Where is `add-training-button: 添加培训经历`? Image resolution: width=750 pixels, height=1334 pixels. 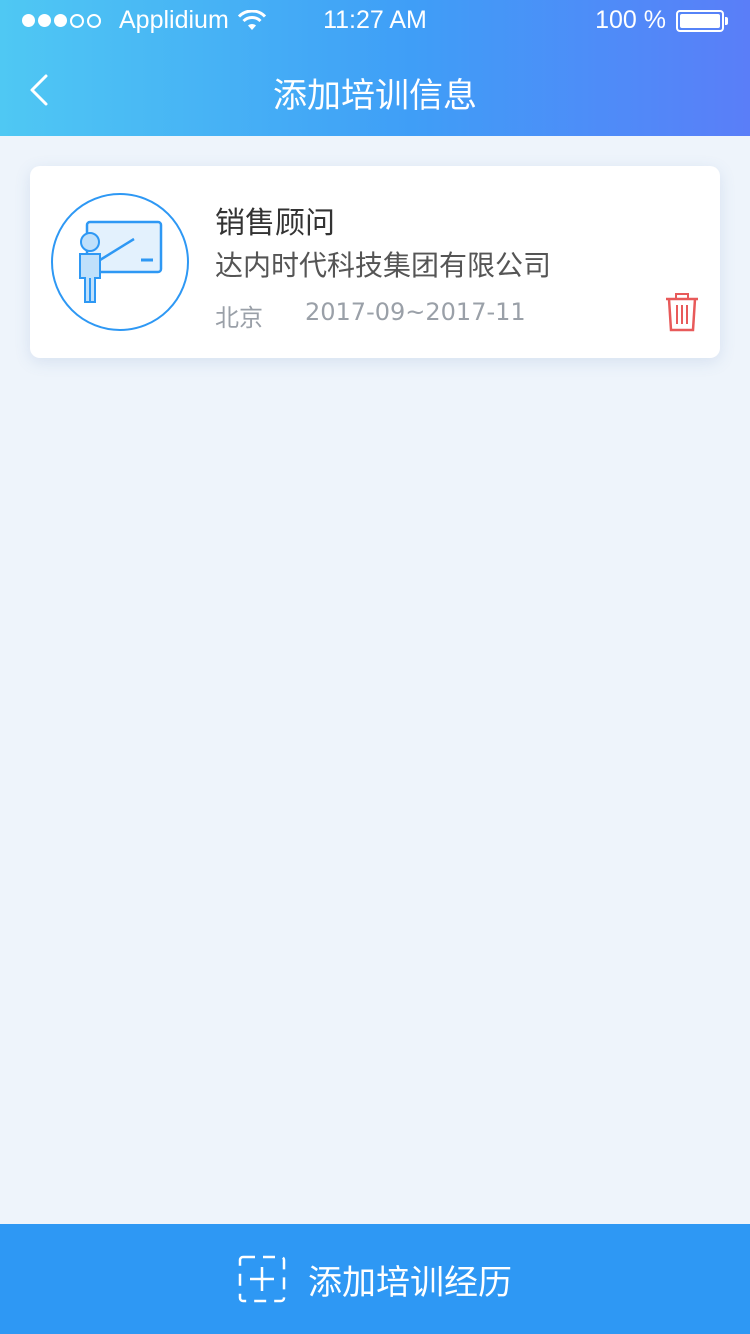
add-training-button: 添加培训经历 is located at coordinates (375, 1279).